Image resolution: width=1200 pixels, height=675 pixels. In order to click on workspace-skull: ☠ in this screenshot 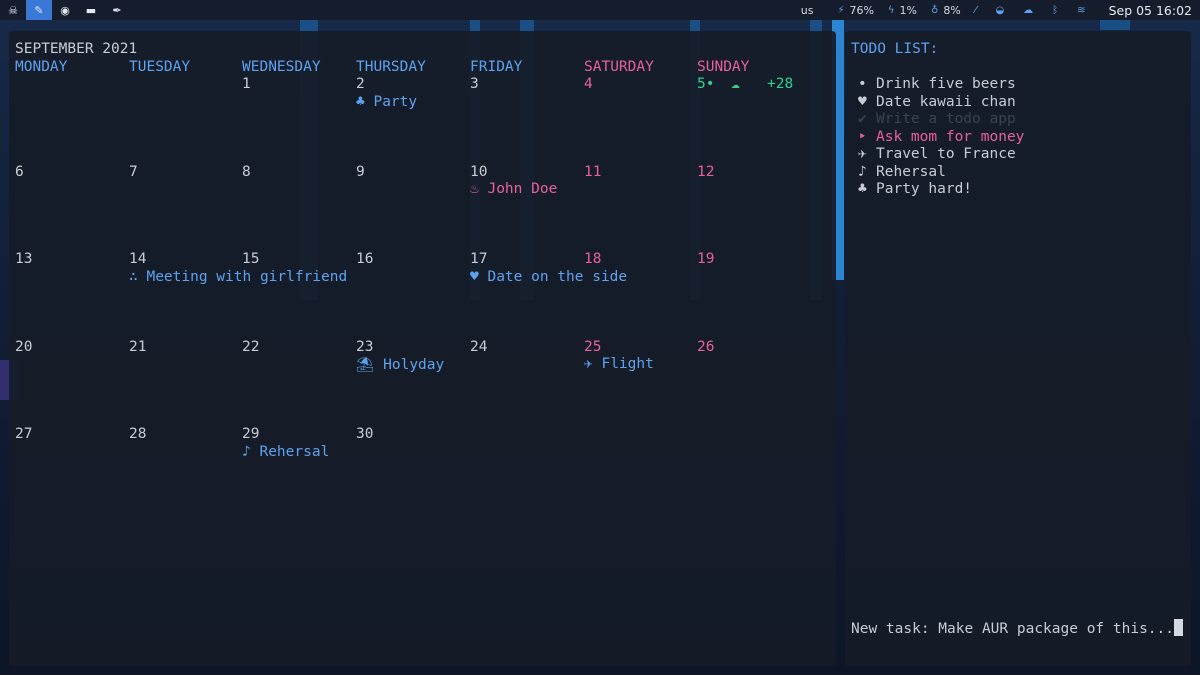, I will do `click(13, 10)`.